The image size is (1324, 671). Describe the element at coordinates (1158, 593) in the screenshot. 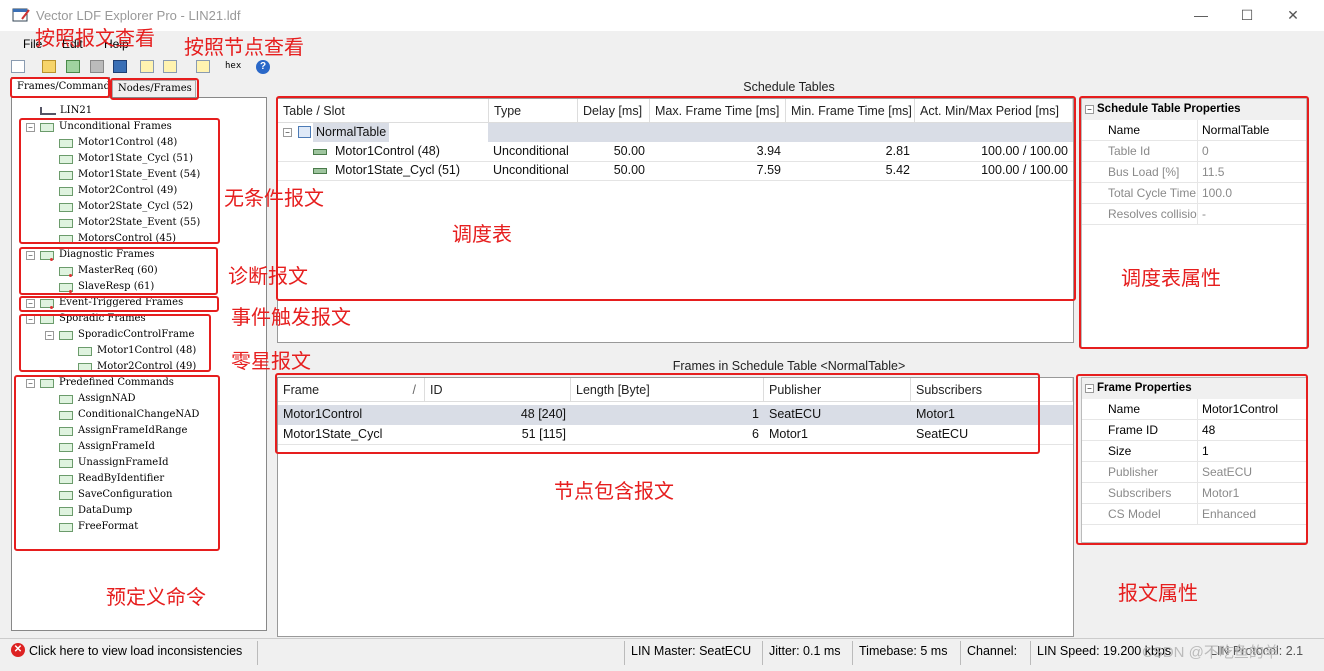

I see `annotation-frame-props: 报文属性` at that location.